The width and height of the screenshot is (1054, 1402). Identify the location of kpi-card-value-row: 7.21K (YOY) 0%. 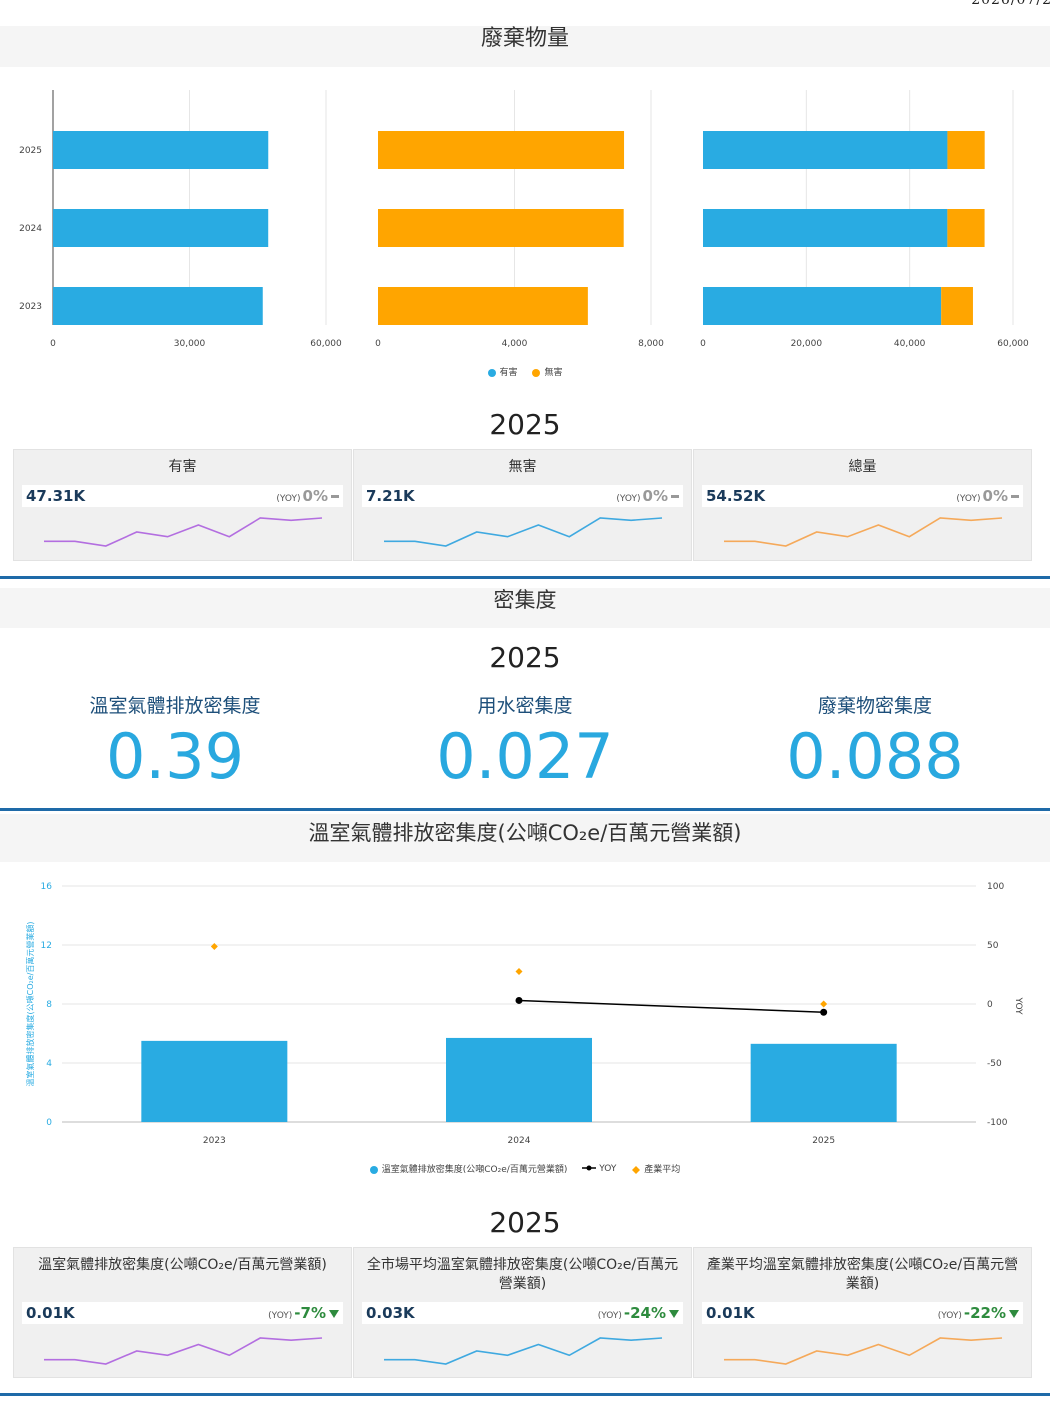
(522, 496).